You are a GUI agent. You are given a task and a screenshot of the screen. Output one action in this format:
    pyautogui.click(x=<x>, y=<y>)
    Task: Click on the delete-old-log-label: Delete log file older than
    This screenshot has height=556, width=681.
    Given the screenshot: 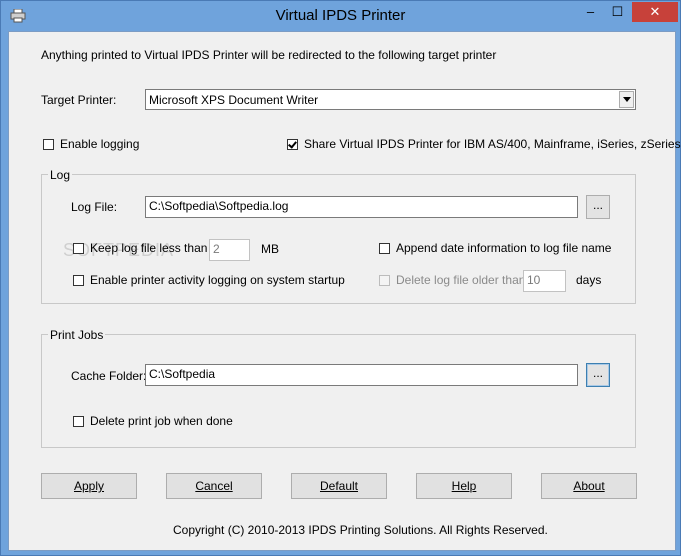 What is the action you would take?
    pyautogui.click(x=460, y=280)
    